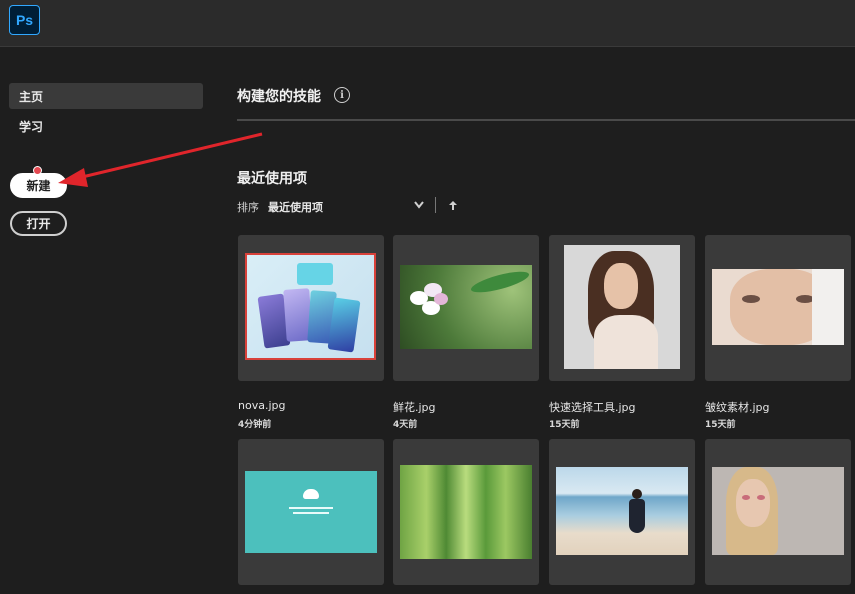 Image resolution: width=855 pixels, height=594 pixels. Describe the element at coordinates (405, 425) in the screenshot. I see `file-time: 4天前` at that location.